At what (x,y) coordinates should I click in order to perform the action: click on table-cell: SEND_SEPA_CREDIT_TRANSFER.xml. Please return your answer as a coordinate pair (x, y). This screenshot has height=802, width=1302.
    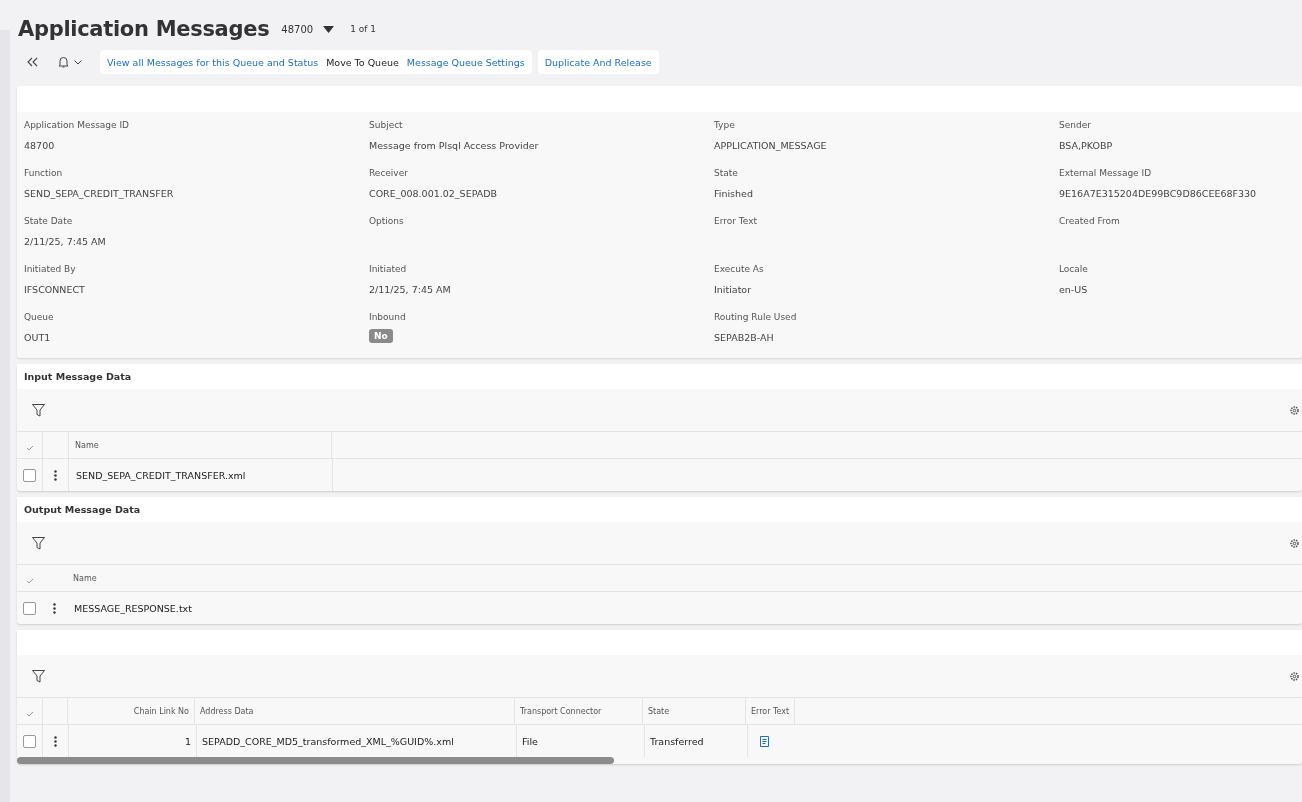
    Looking at the image, I should click on (200, 475).